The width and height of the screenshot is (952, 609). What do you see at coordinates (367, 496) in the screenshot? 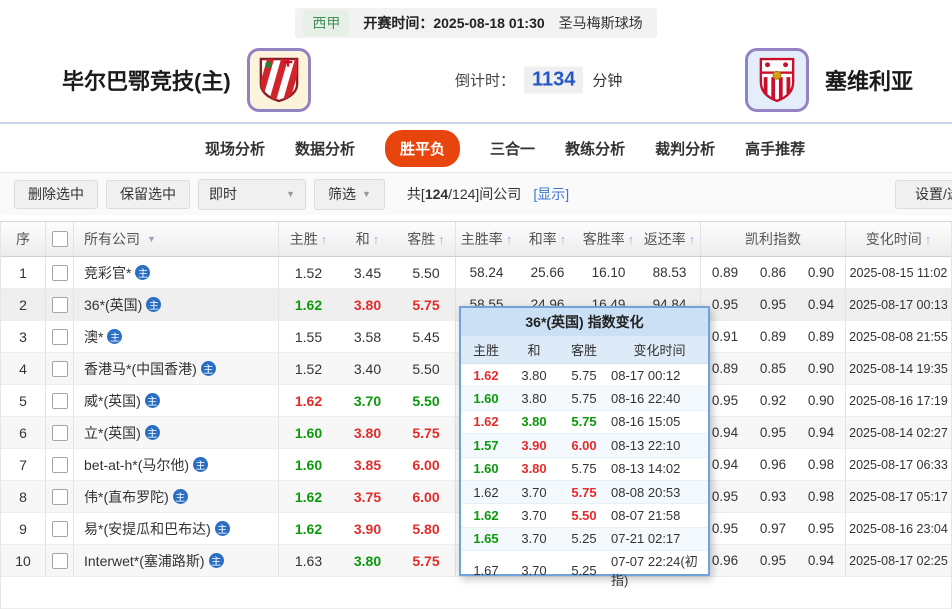
I see `odds-draw: 3.75` at bounding box center [367, 496].